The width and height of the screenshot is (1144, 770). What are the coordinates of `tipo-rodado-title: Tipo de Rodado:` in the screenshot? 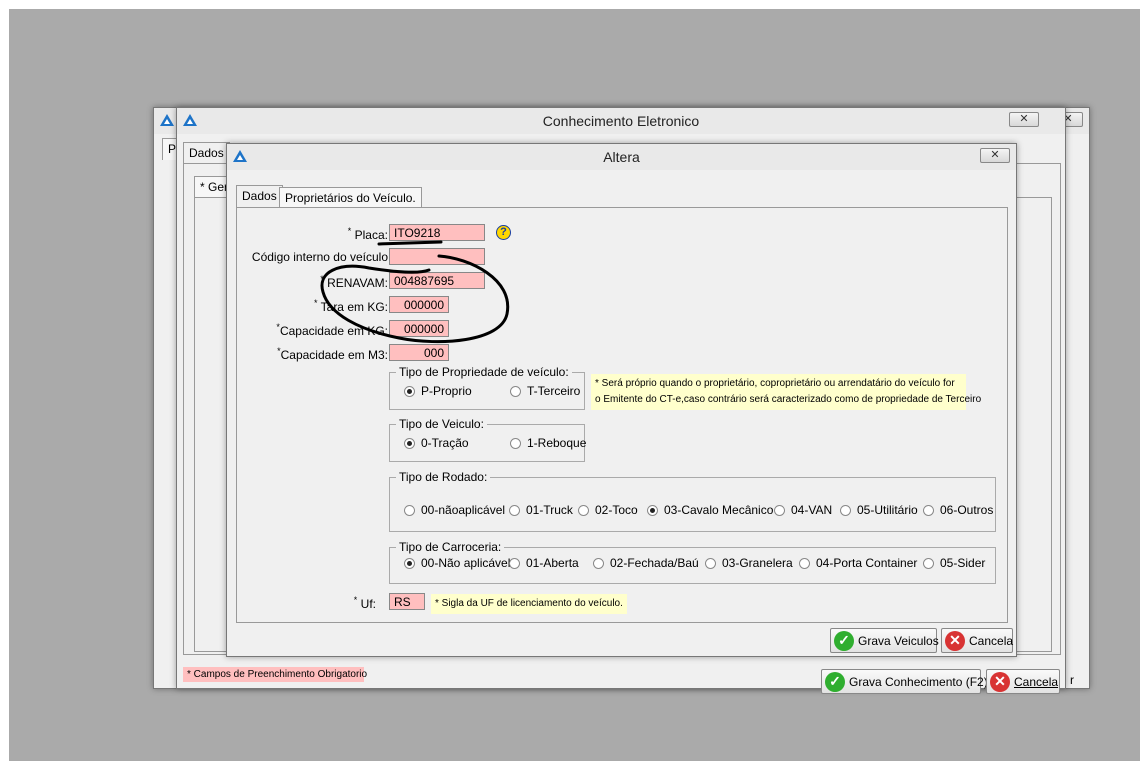 It's located at (443, 477).